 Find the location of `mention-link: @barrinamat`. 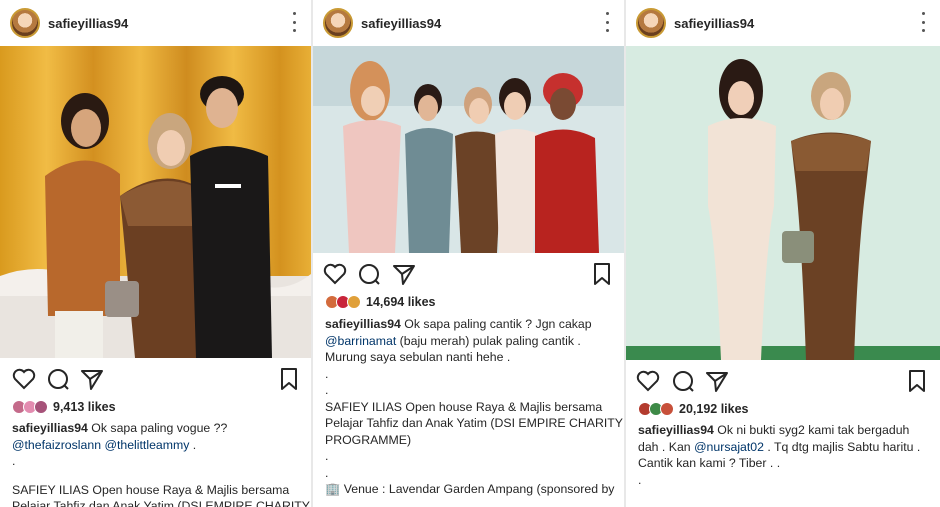

mention-link: @barrinamat is located at coordinates (360, 341).